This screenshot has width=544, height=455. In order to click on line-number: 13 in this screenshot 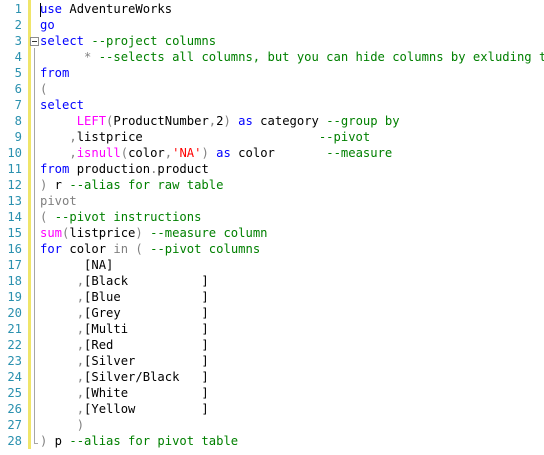, I will do `click(14, 201)`.